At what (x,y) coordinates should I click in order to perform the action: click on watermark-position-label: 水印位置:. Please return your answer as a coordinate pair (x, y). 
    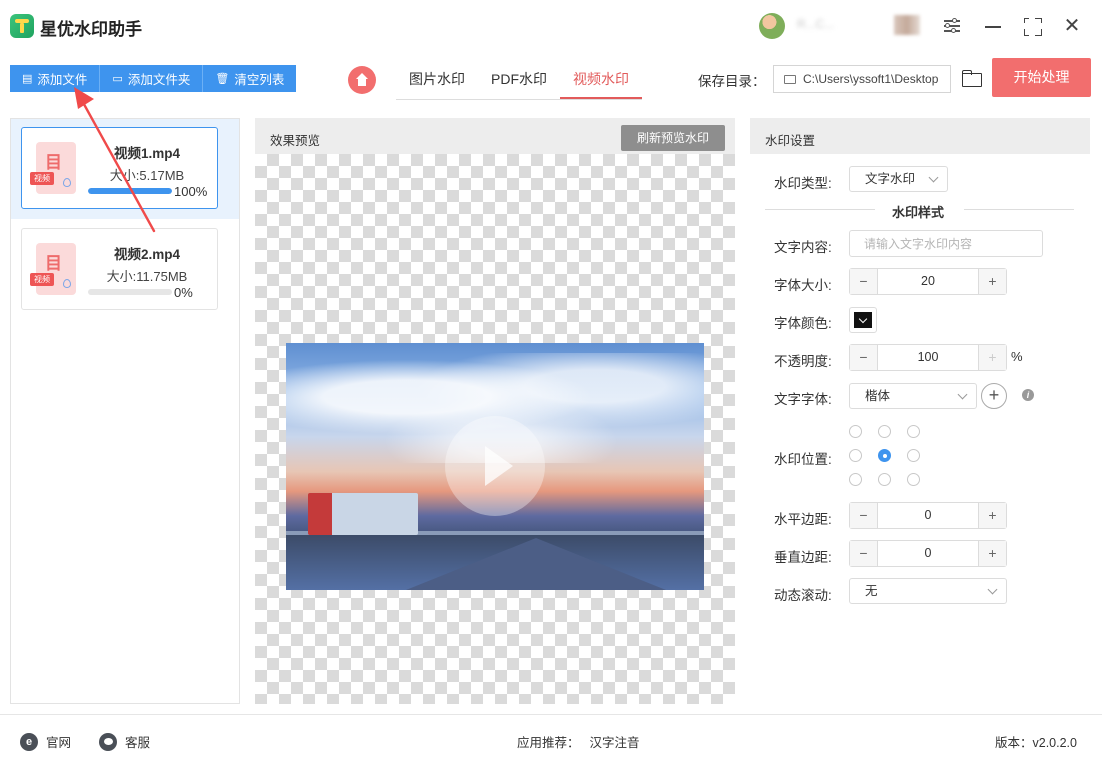
    Looking at the image, I should click on (803, 459).